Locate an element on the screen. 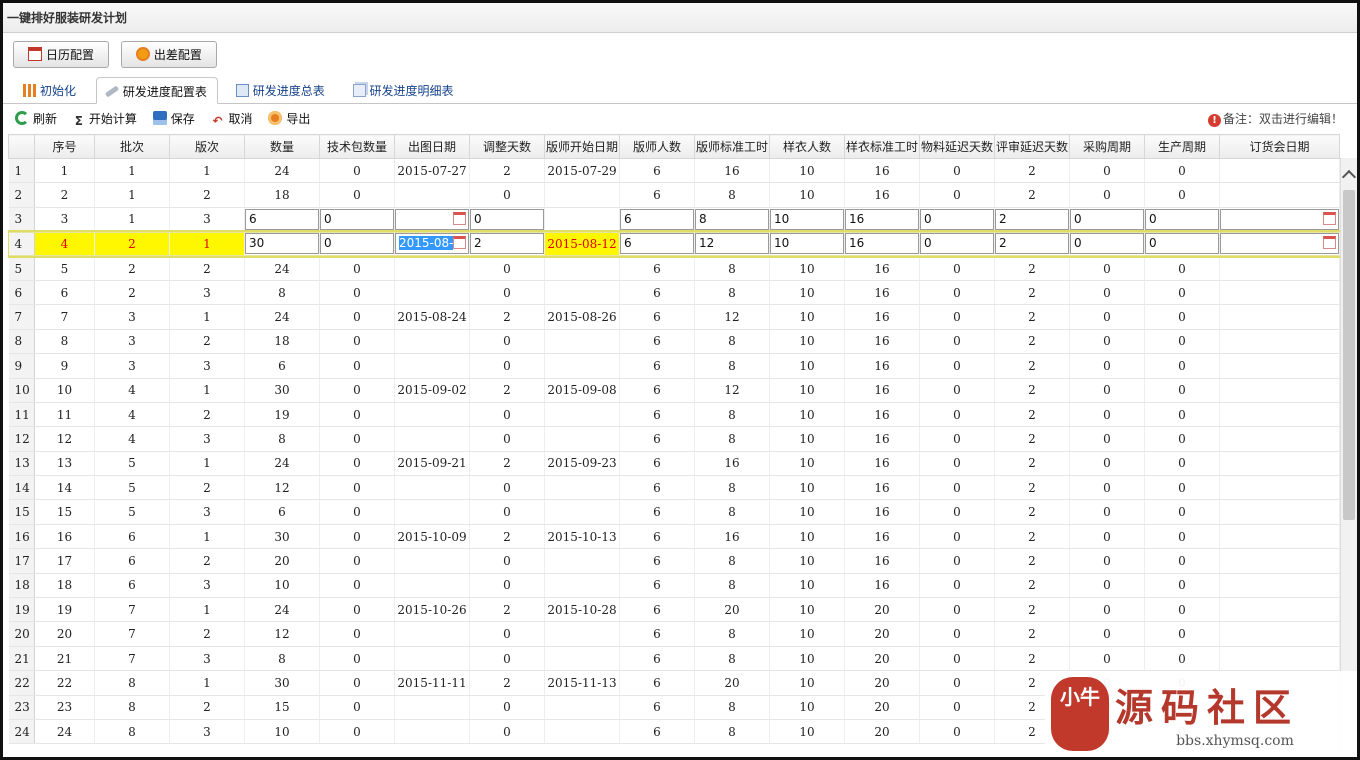  grid-cell: 24 is located at coordinates (282, 317).